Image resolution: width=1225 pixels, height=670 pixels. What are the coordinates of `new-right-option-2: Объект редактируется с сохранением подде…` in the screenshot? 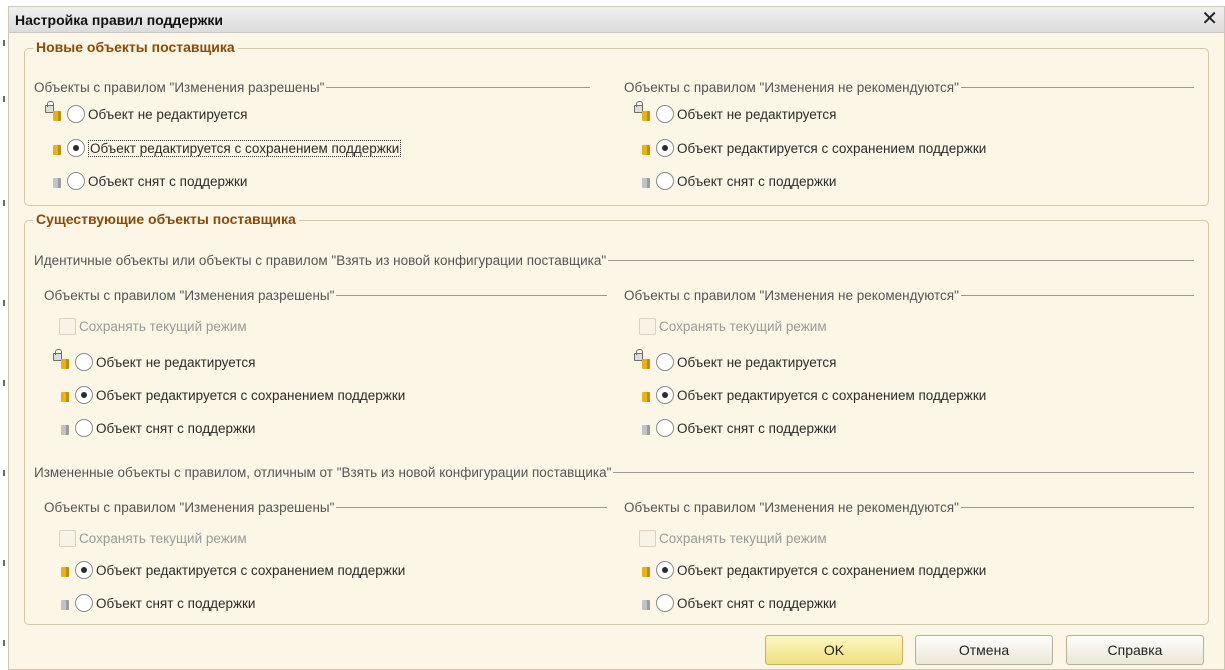 It's located at (809, 148).